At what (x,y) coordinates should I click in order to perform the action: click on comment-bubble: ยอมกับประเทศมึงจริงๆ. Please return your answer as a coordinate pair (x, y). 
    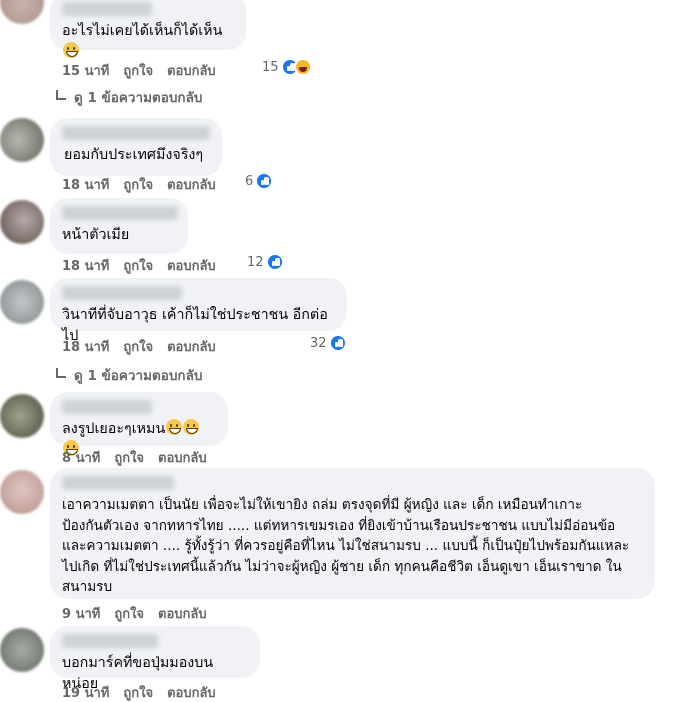
    Looking at the image, I should click on (136, 147).